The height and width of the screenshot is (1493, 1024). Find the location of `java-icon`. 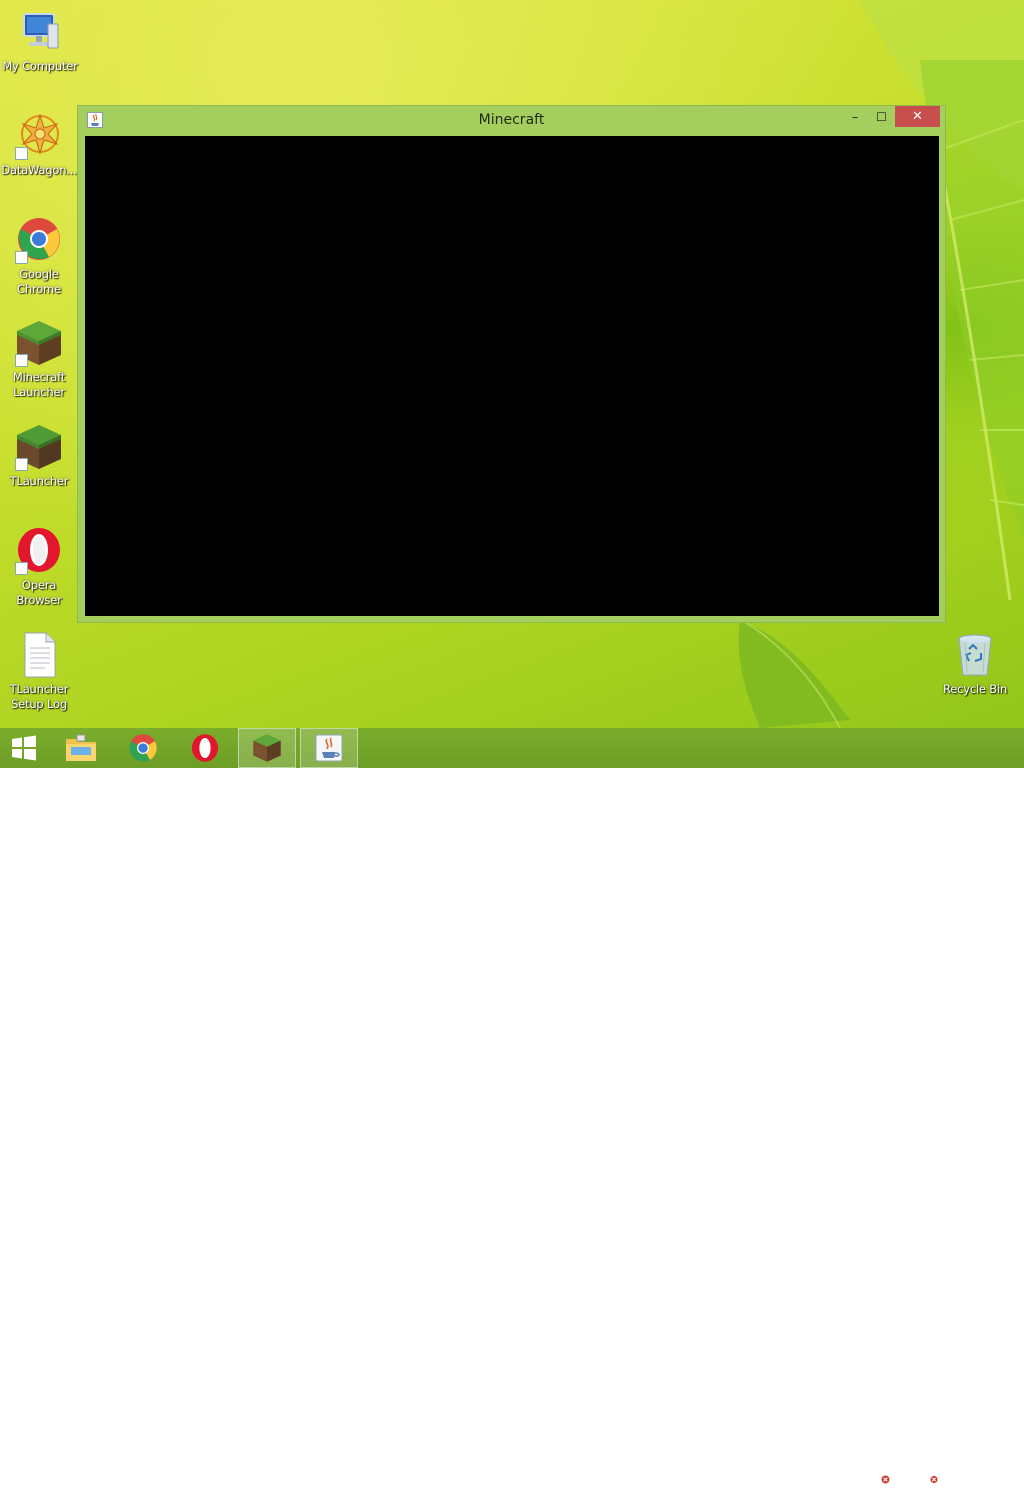

java-icon is located at coordinates (329, 748).